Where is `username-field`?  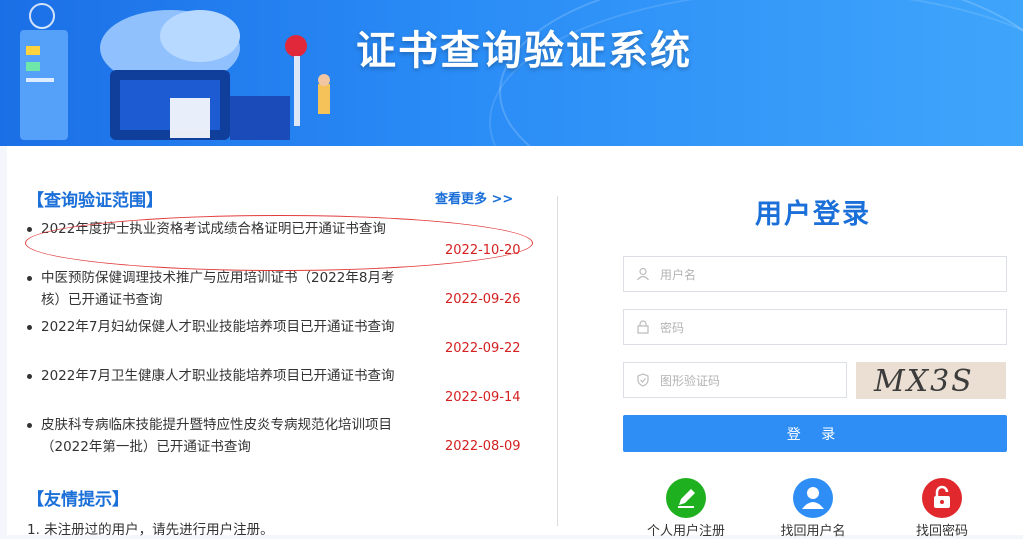 username-field is located at coordinates (815, 274).